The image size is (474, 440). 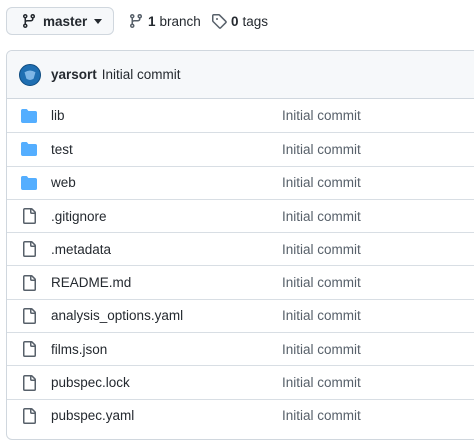 I want to click on branch-count-label: branch, so click(x=180, y=21).